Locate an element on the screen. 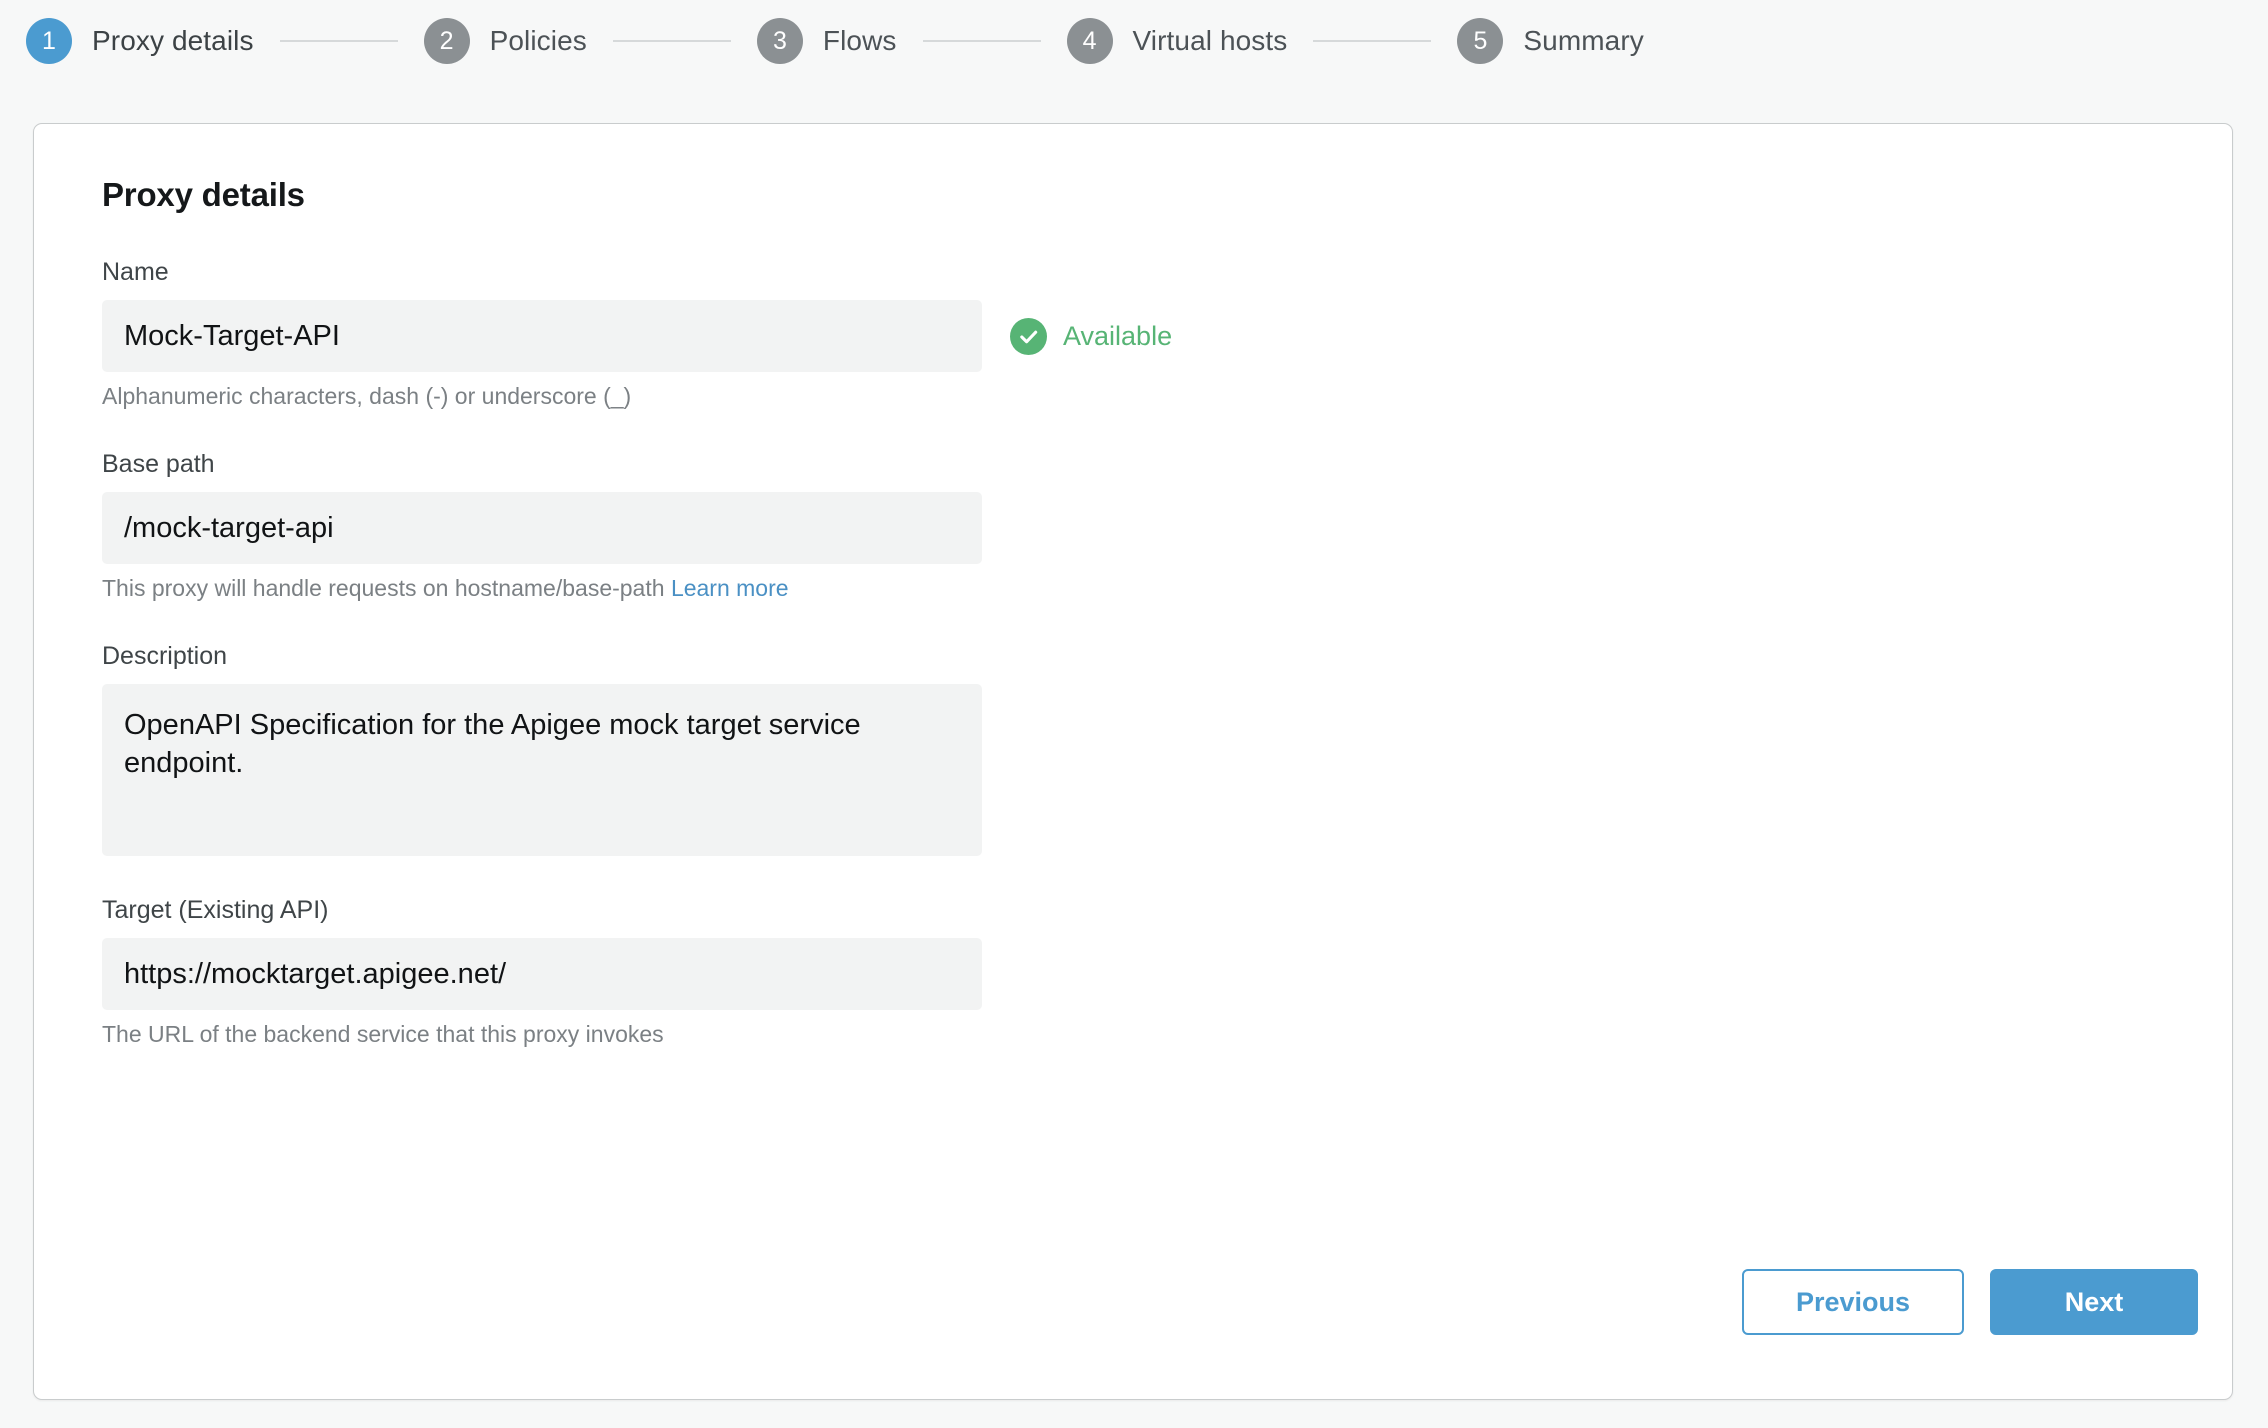 This screenshot has height=1428, width=2268. name-input: Mock-Target-API is located at coordinates (542, 336).